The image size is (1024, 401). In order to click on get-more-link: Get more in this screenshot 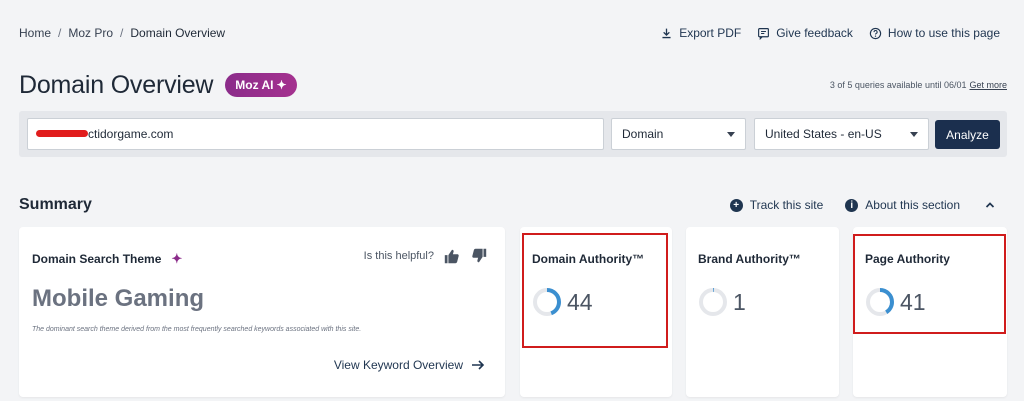, I will do `click(988, 85)`.